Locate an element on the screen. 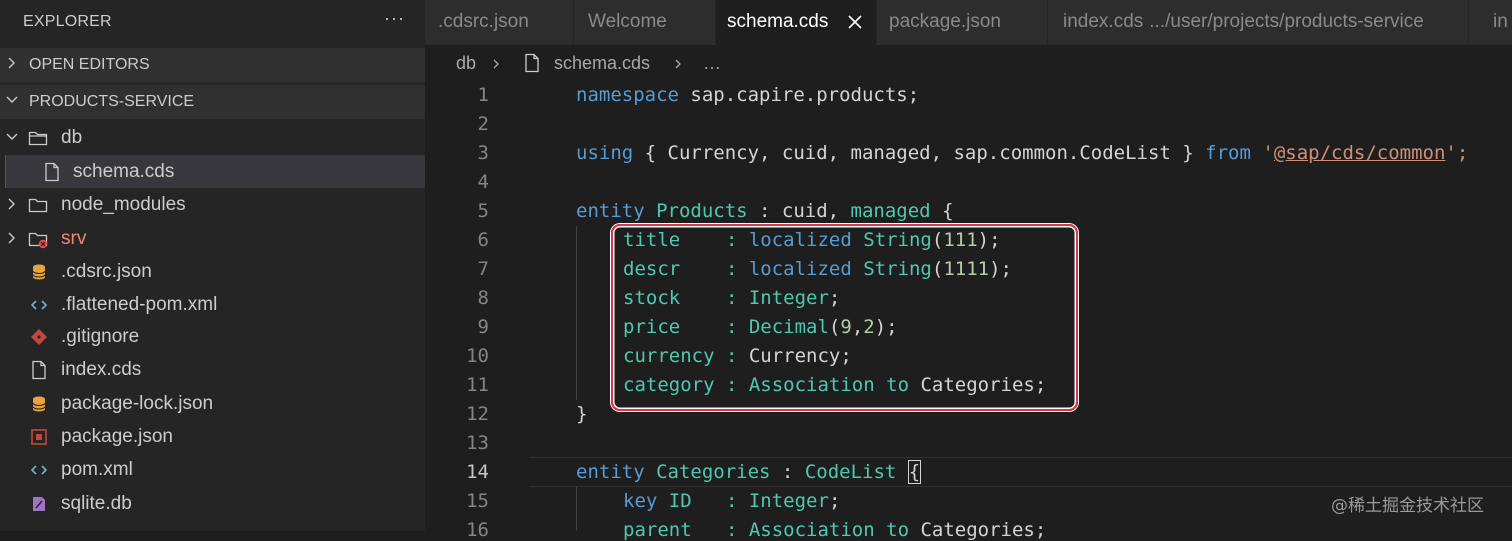  more-actions-icon: ··· is located at coordinates (394, 18).